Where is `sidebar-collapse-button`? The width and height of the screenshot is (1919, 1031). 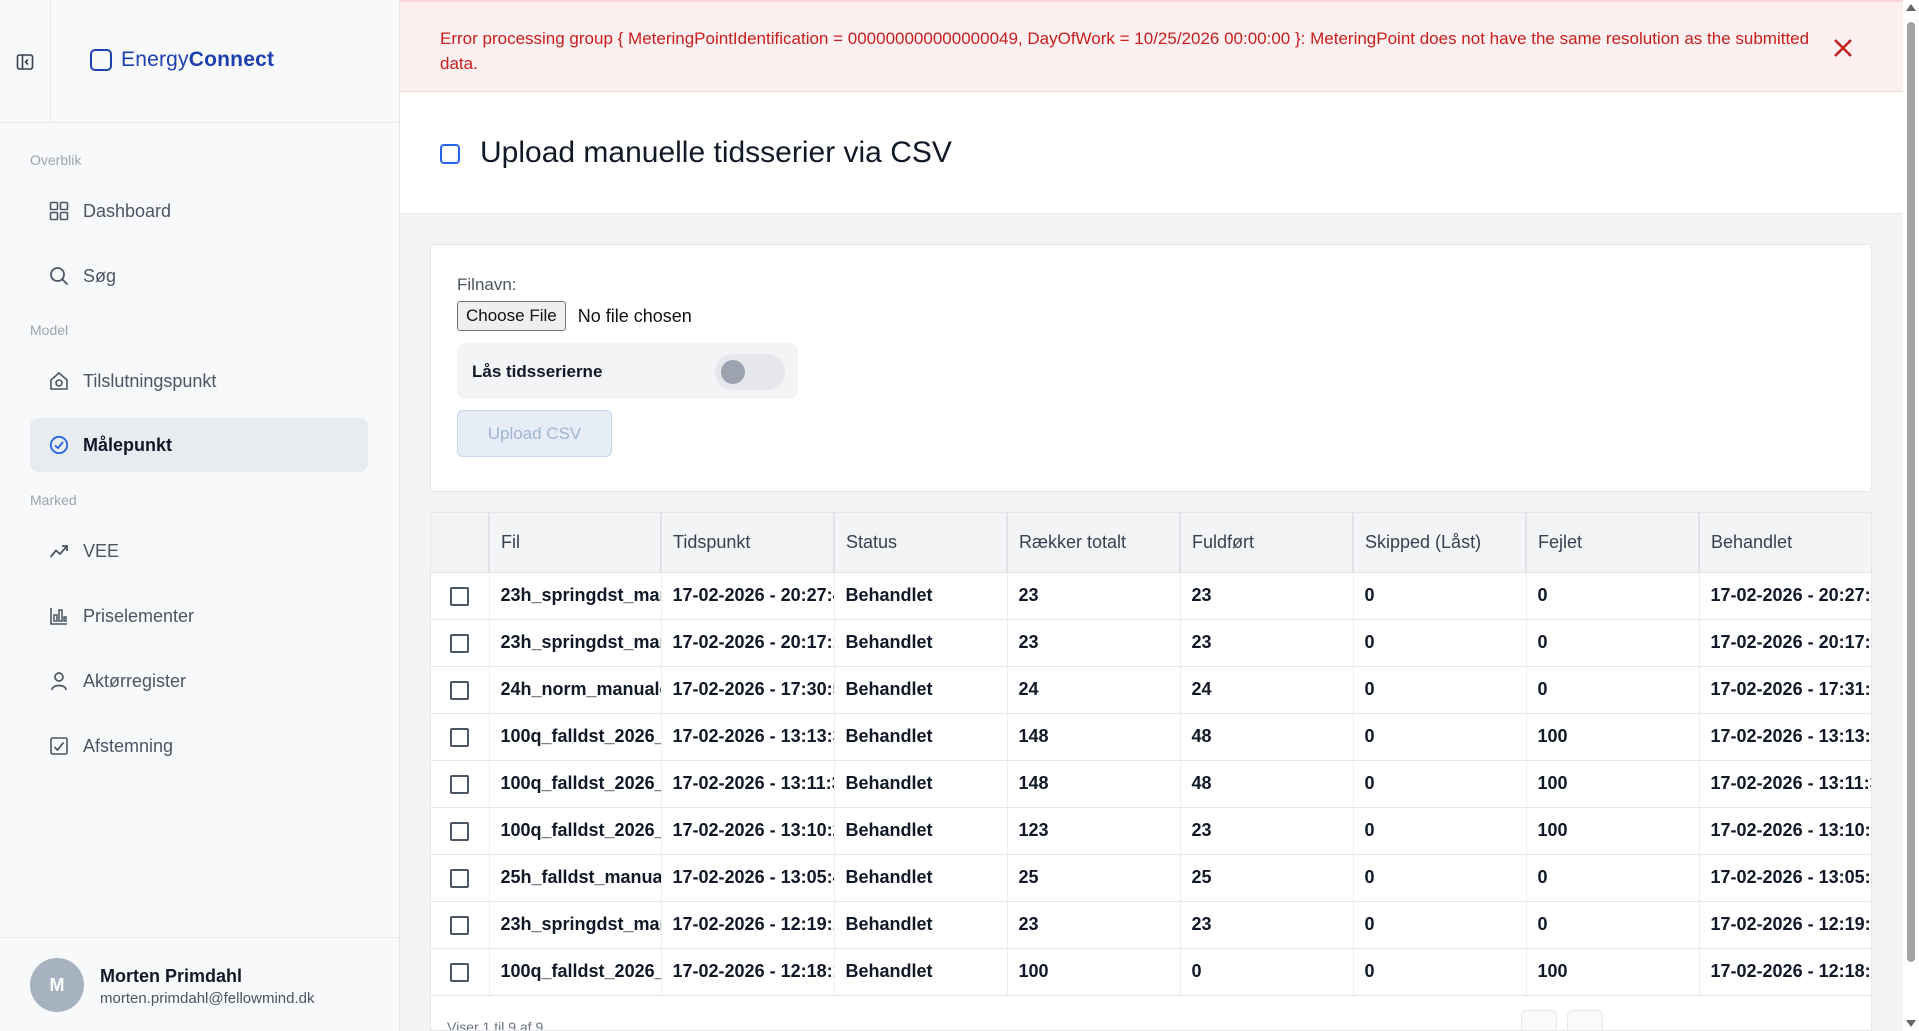
sidebar-collapse-button is located at coordinates (25, 61).